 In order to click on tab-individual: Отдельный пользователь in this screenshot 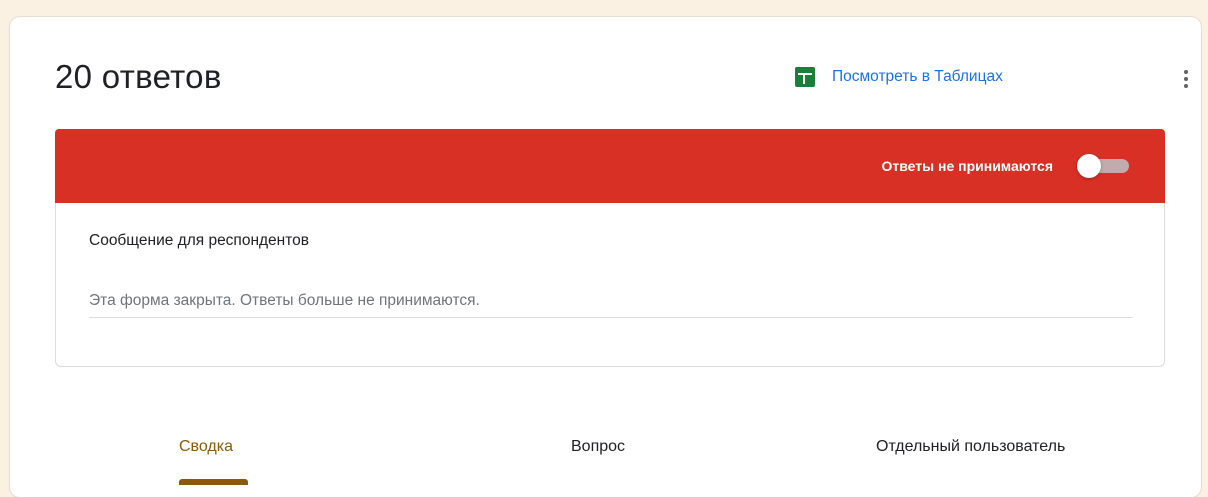, I will do `click(970, 447)`.